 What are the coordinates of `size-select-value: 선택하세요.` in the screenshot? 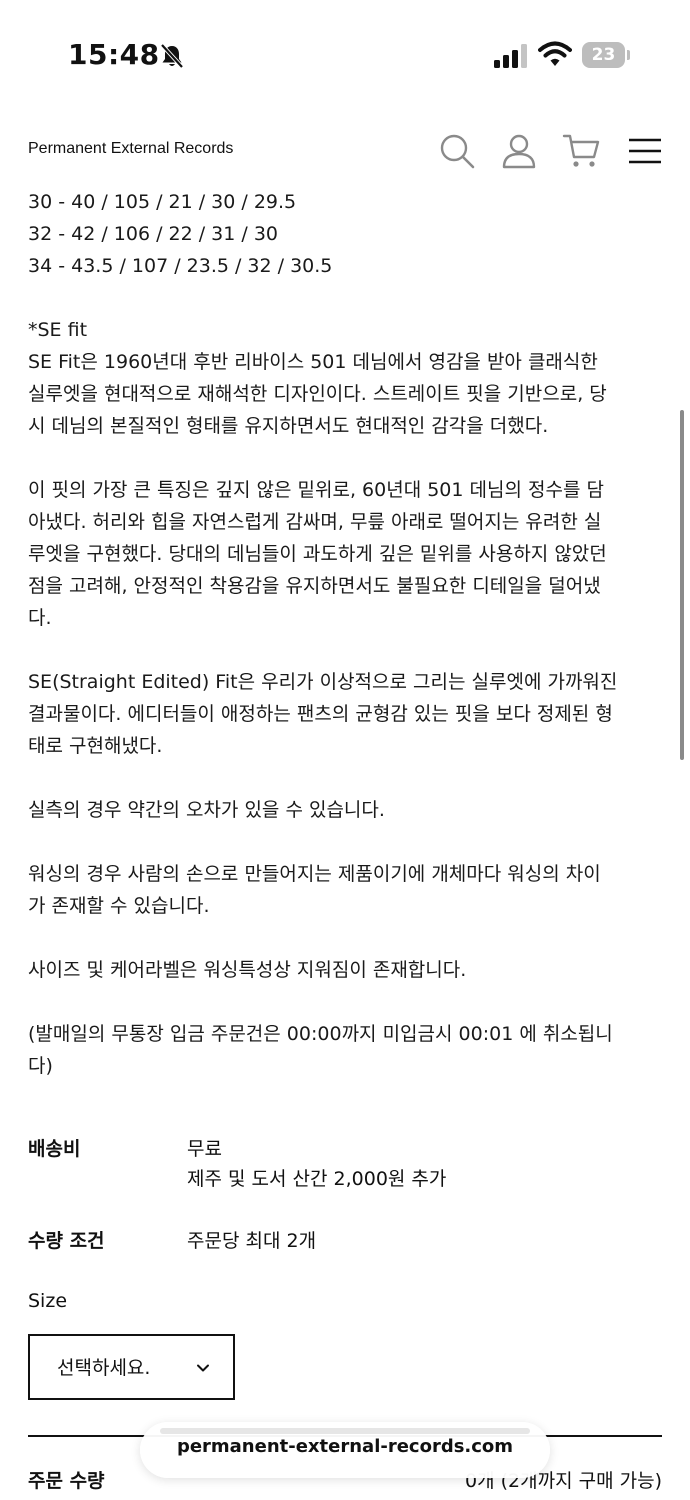 It's located at (104, 1368).